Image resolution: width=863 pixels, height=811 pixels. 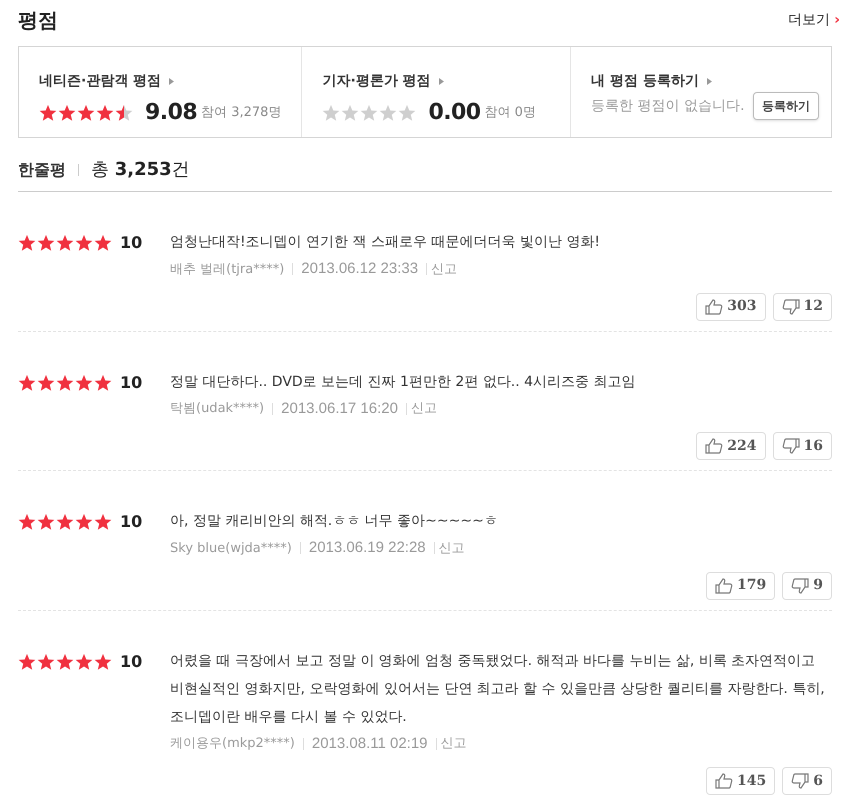 I want to click on dislike-button: 12, so click(x=802, y=306).